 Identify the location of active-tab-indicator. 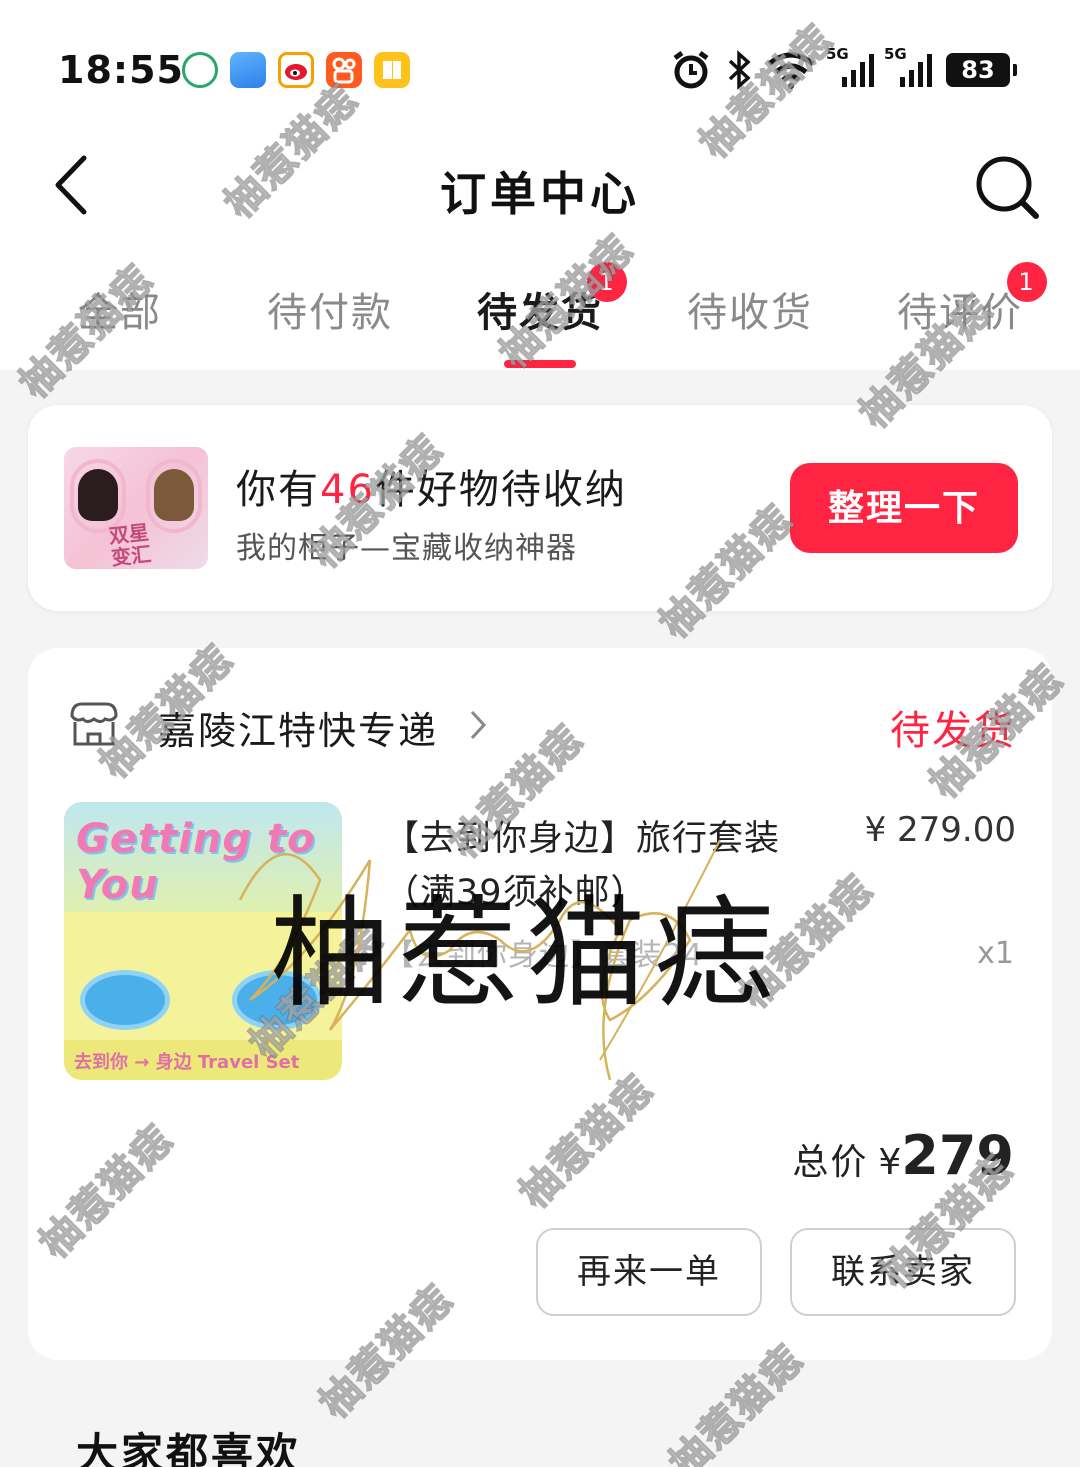
(540, 364).